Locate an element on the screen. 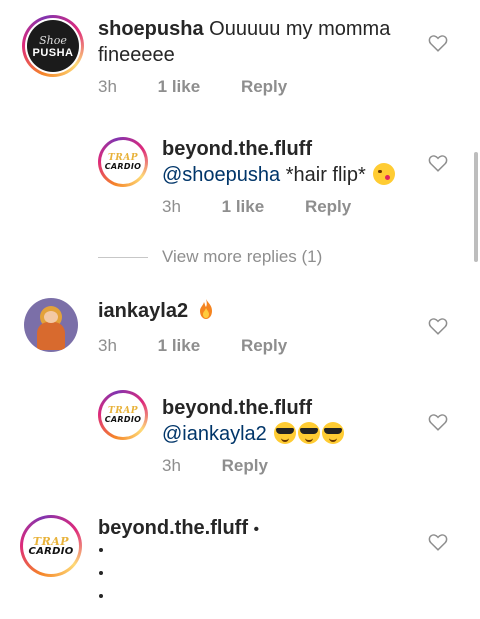 This screenshot has height=619, width=480. mention-link: @shoepusha is located at coordinates (221, 175).